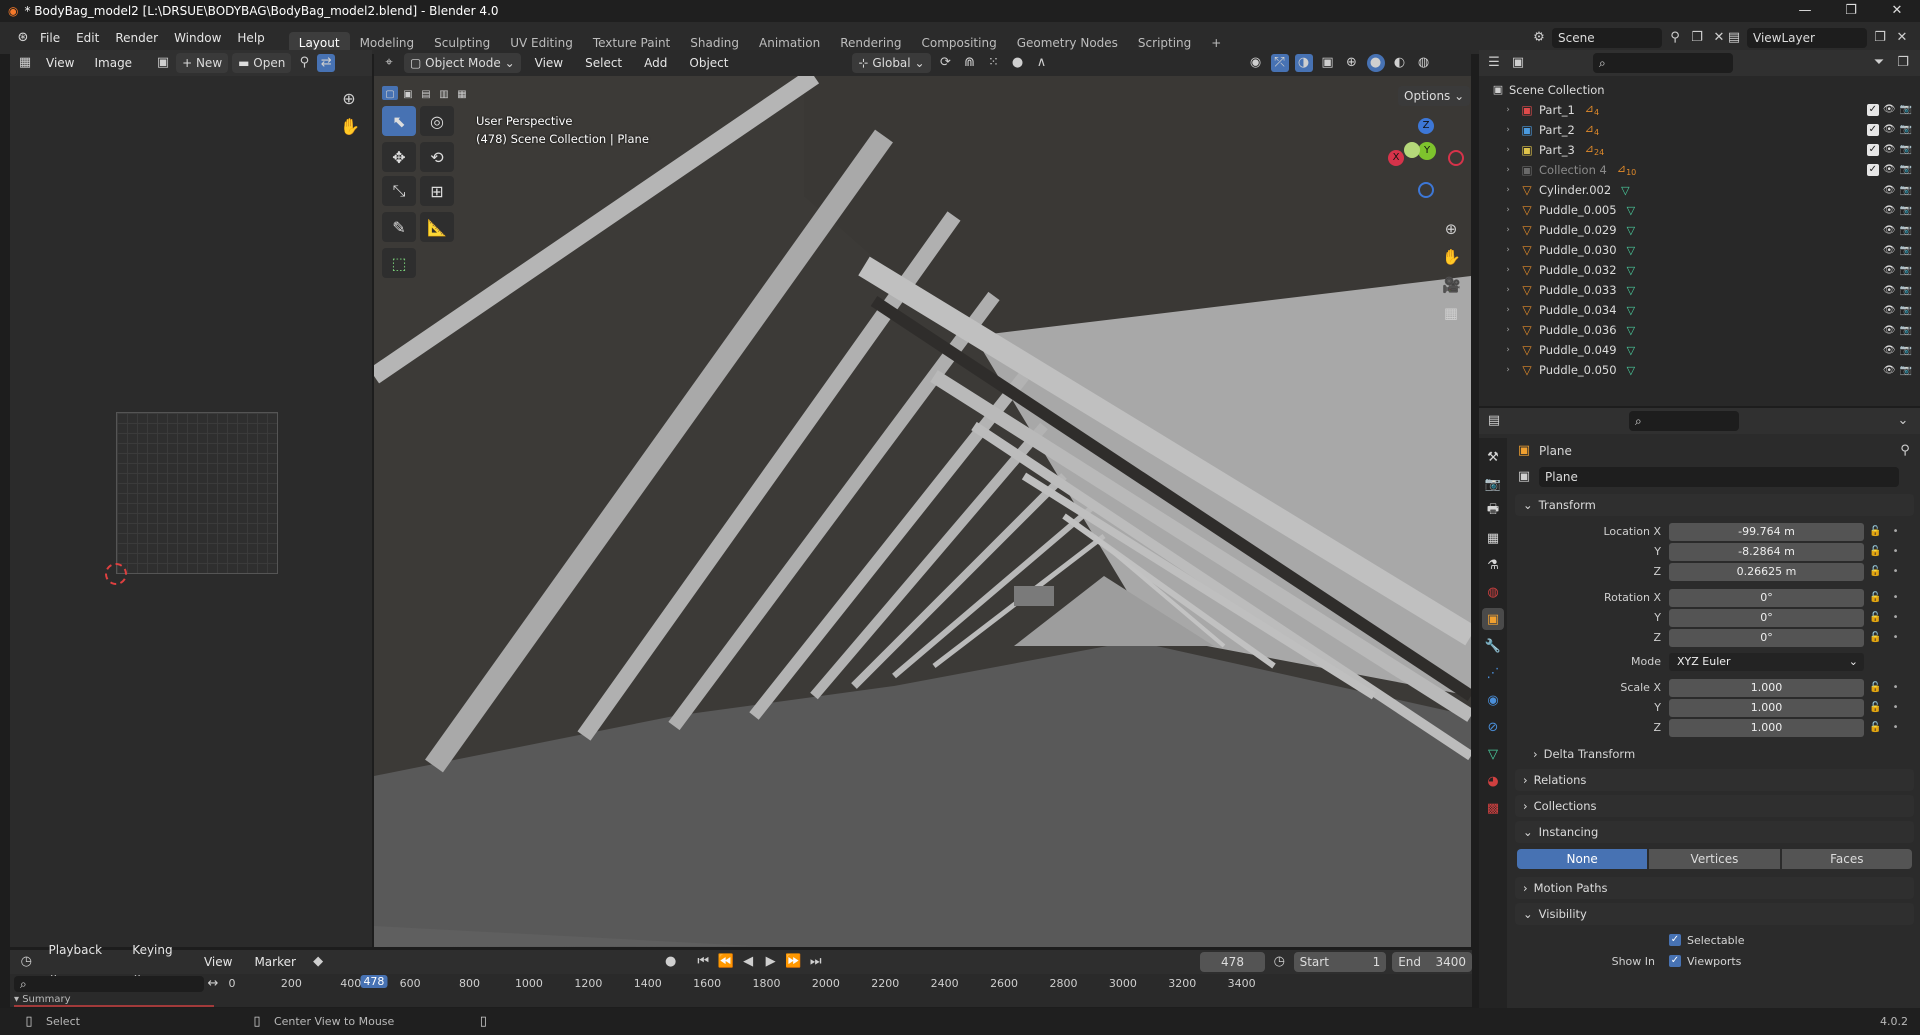 This screenshot has height=1035, width=1920. Describe the element at coordinates (408, 93) in the screenshot. I see `select-extend-icon: ▣` at that location.